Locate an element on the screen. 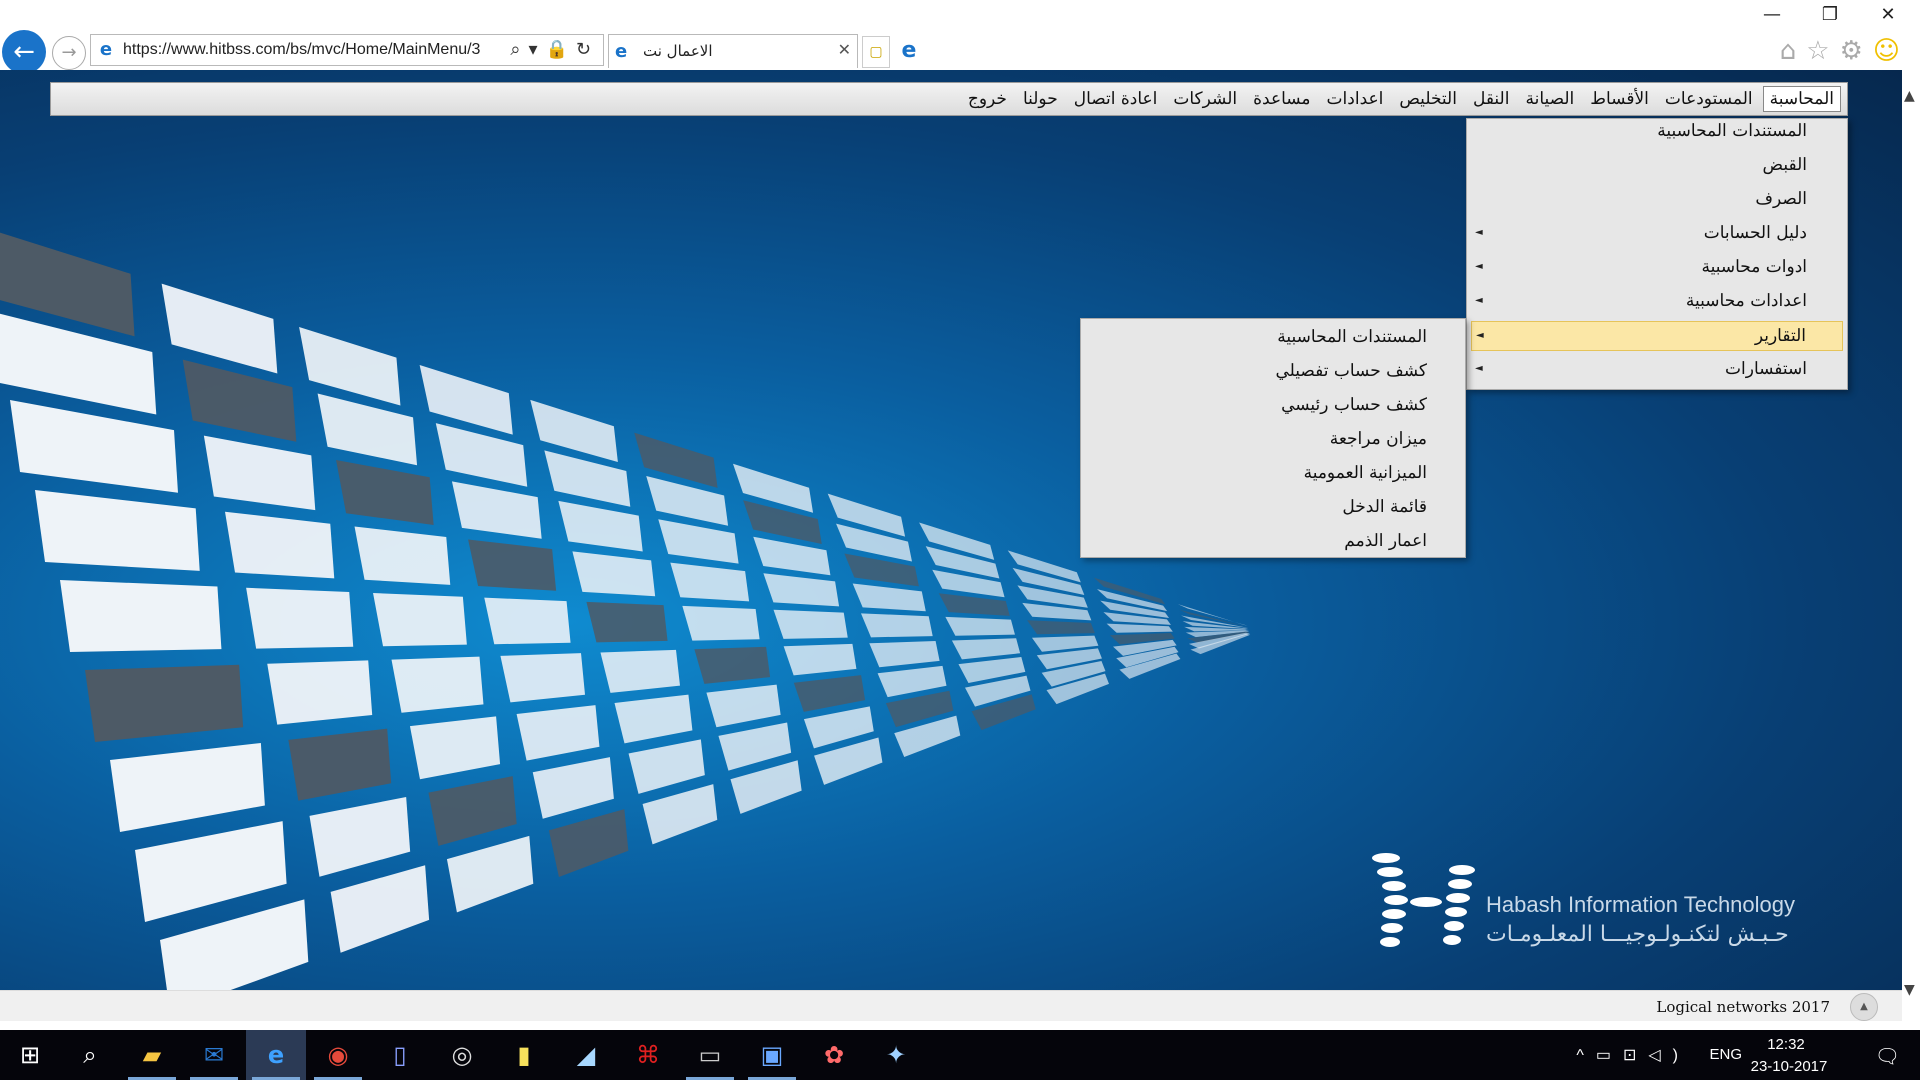 The height and width of the screenshot is (1080, 1920). scroll-top-button: ▲ is located at coordinates (1864, 1007).